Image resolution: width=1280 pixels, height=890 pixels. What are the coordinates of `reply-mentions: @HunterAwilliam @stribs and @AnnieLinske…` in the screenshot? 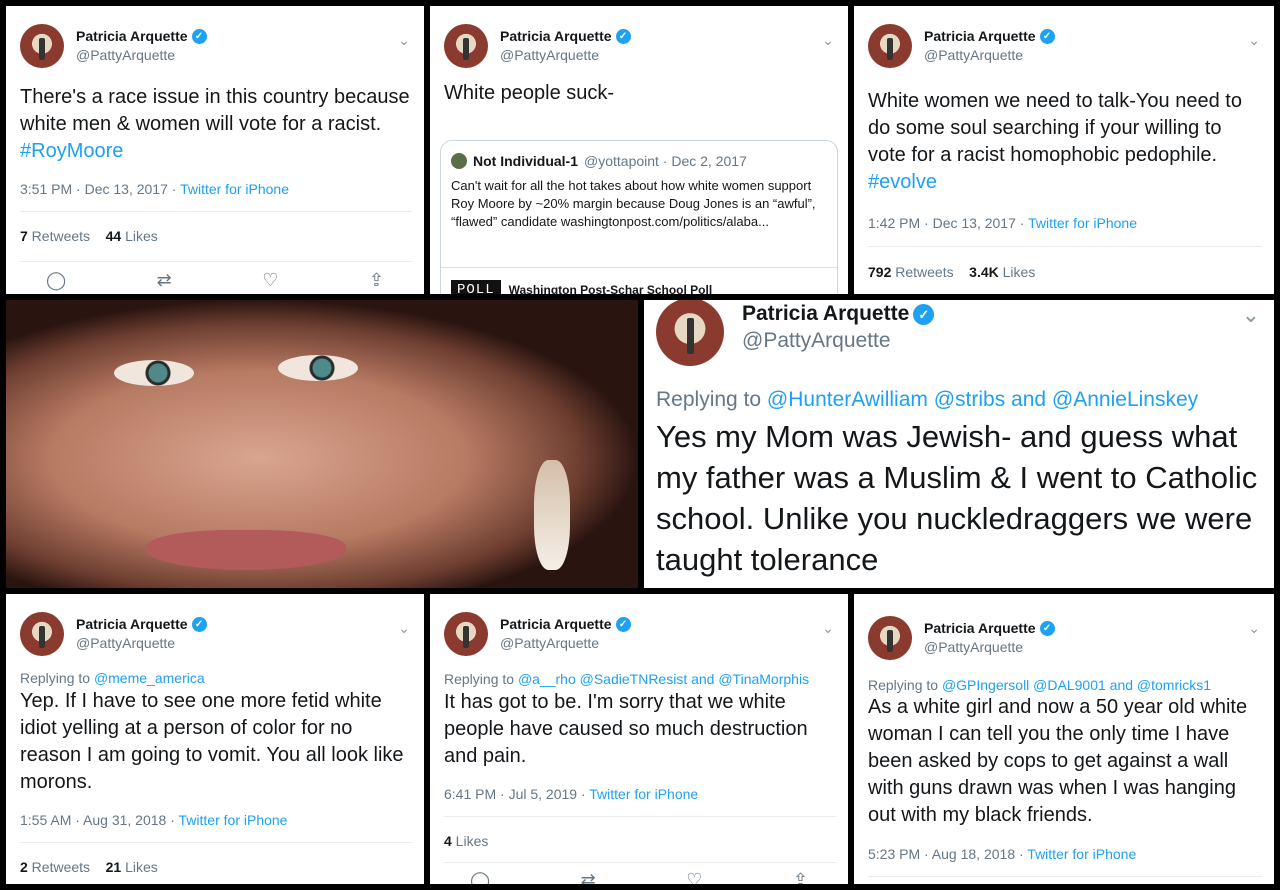 It's located at (982, 399).